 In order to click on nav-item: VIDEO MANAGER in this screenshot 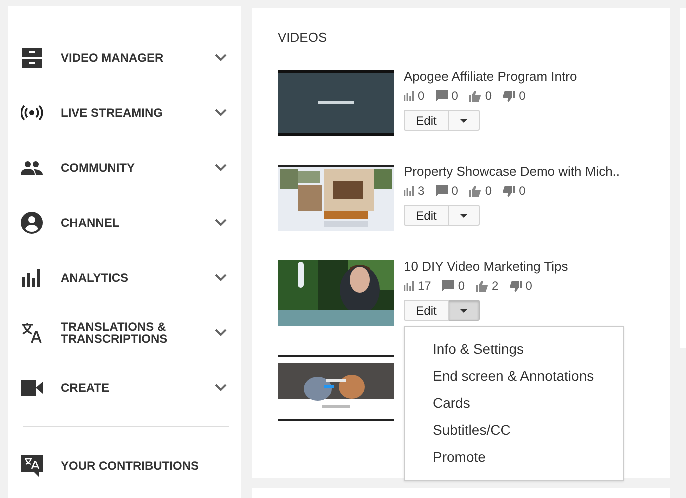, I will do `click(138, 58)`.